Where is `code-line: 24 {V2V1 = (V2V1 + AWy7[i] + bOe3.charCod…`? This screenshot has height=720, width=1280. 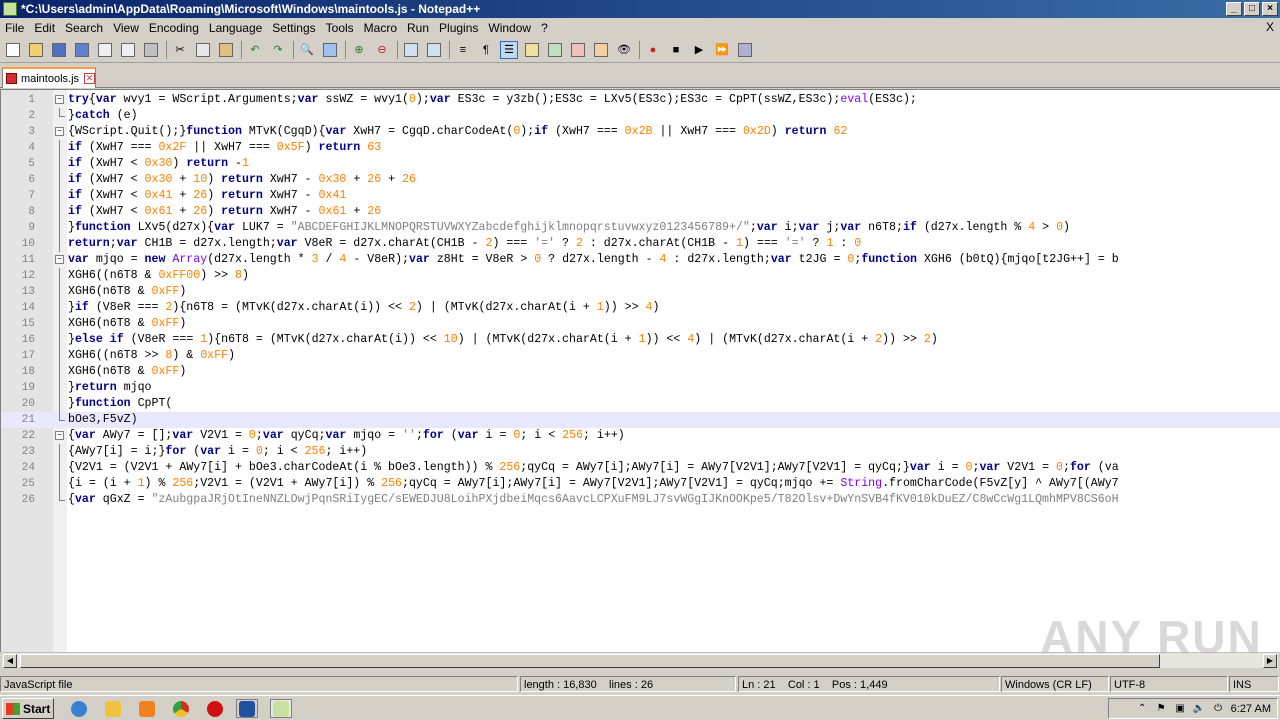 code-line: 24 {V2V1 = (V2V1 + AWy7[i] + bOe3.charCod… is located at coordinates (640, 468).